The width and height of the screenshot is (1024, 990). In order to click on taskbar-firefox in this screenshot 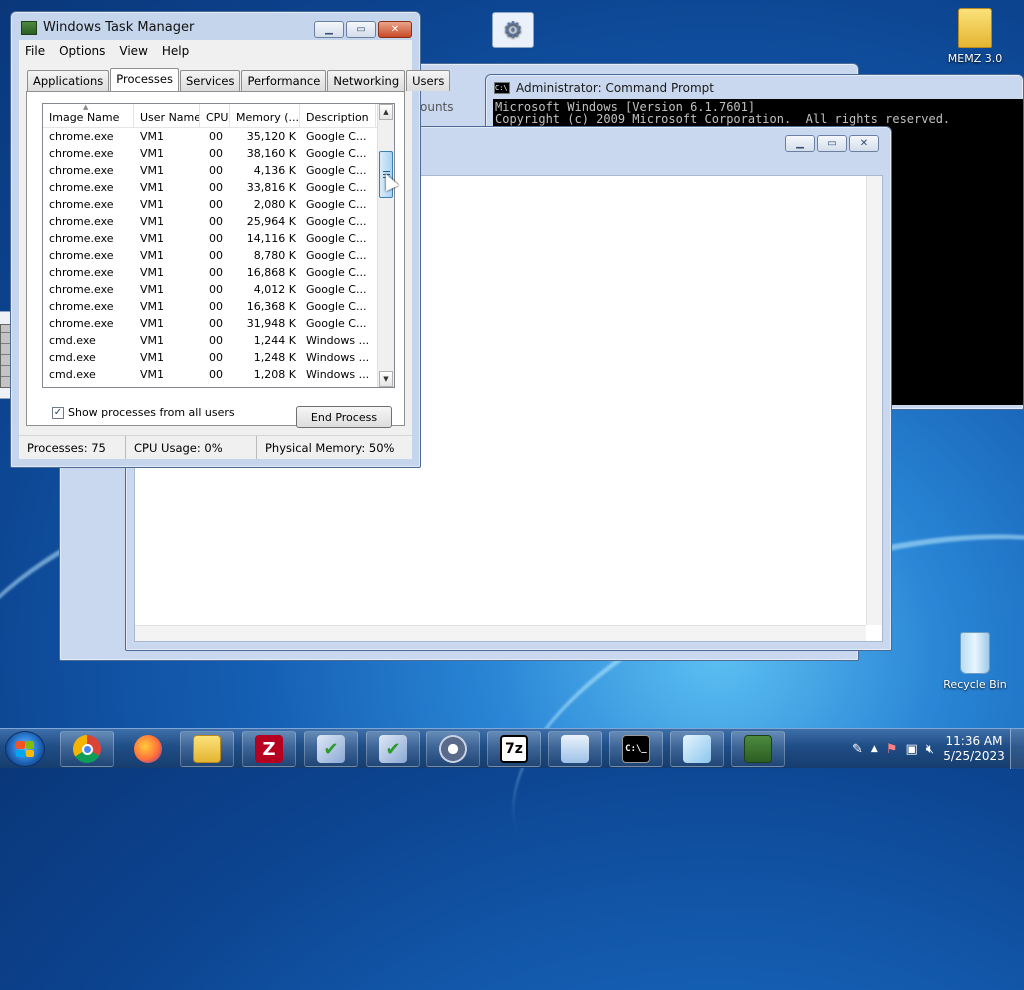, I will do `click(148, 749)`.